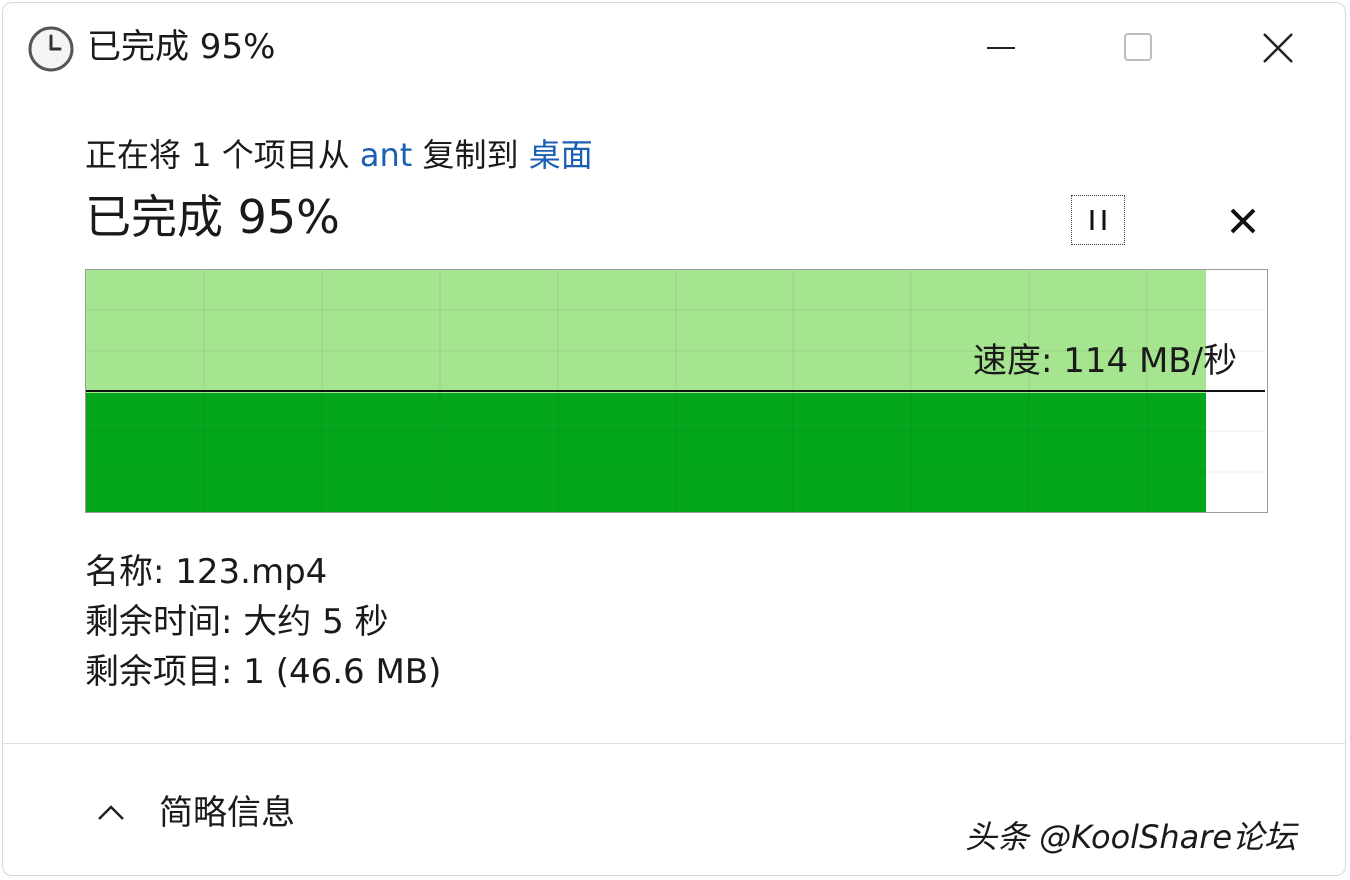 The width and height of the screenshot is (1350, 880). What do you see at coordinates (1131, 837) in the screenshot?
I see `watermark: 头条 @KoolShare论坛` at bounding box center [1131, 837].